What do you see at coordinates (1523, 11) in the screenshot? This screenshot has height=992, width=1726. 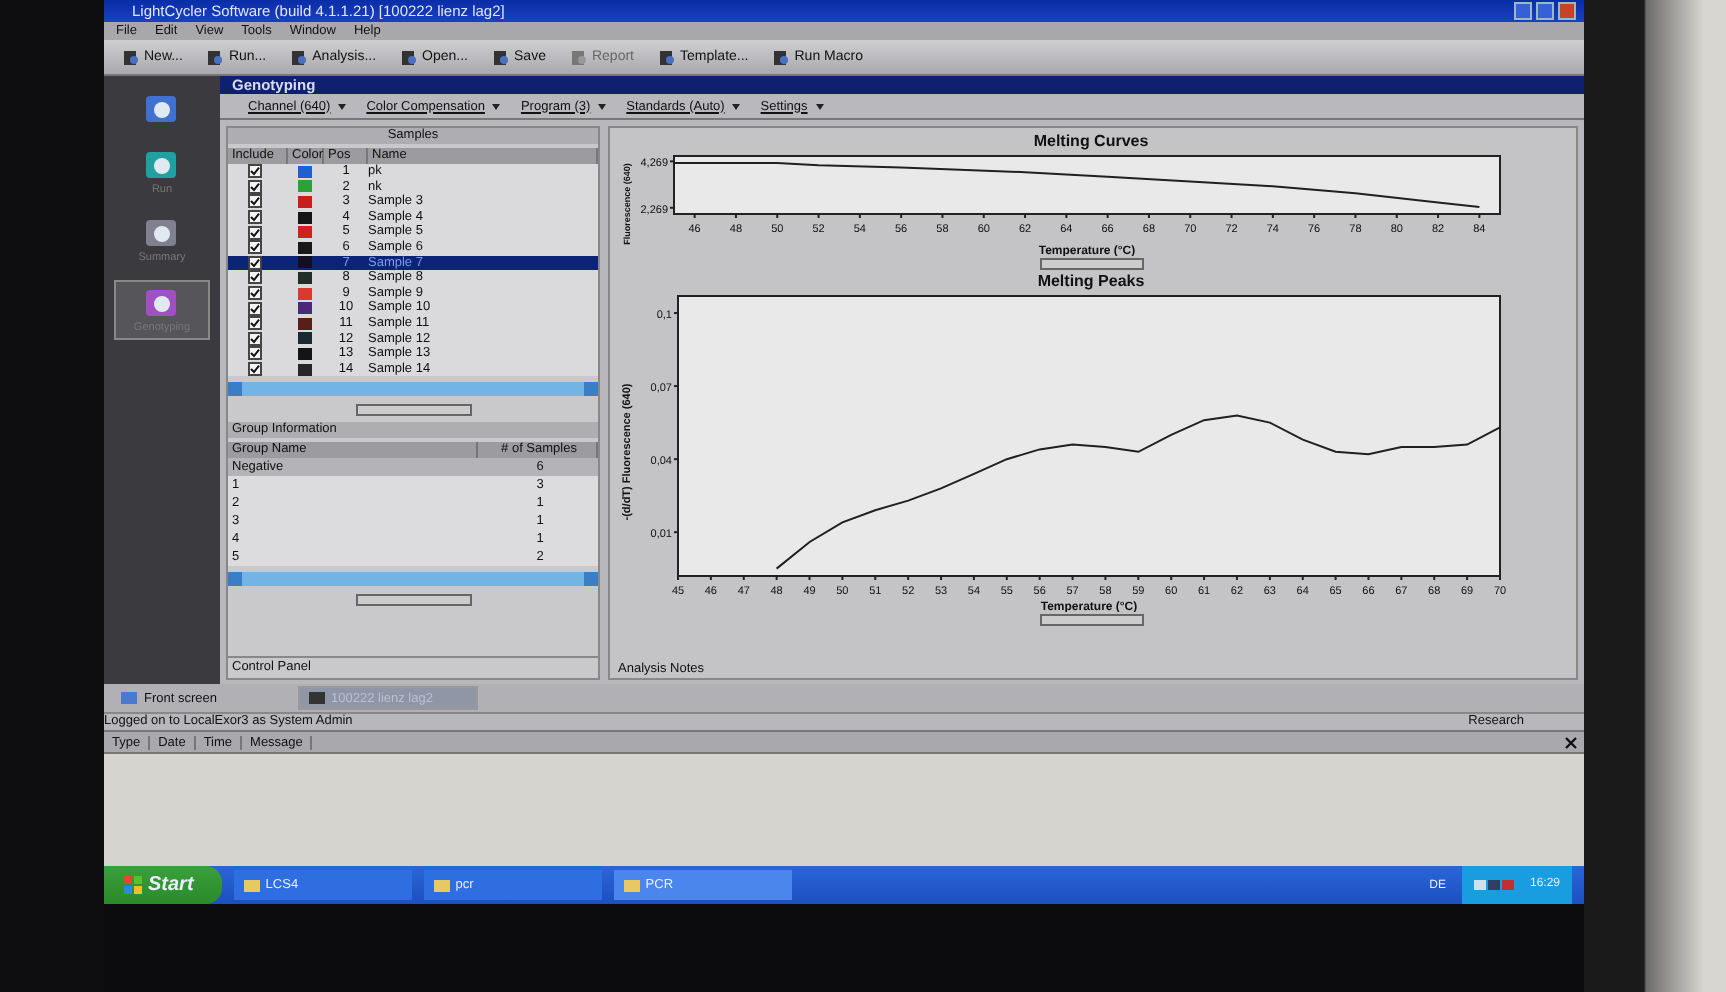 I see `minimize-button` at bounding box center [1523, 11].